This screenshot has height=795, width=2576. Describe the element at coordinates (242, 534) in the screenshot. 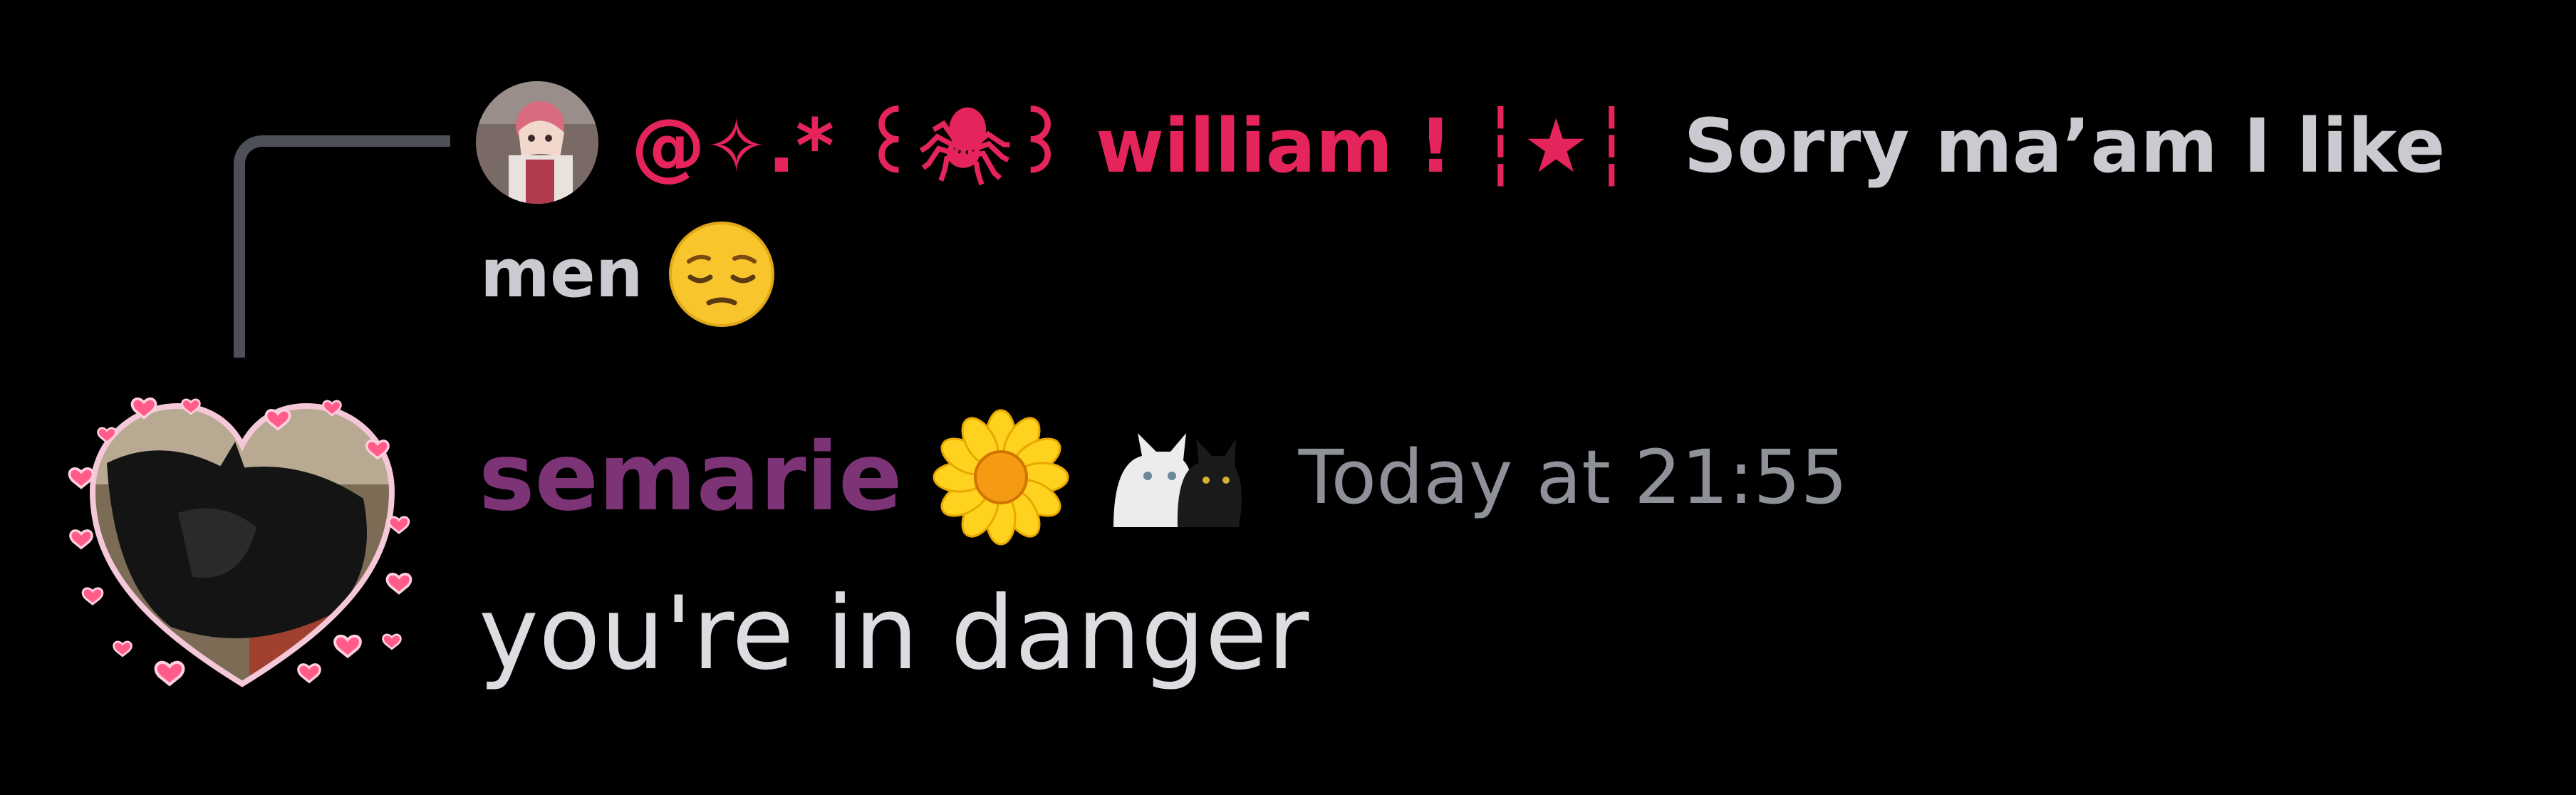

I see `author-avatar` at that location.